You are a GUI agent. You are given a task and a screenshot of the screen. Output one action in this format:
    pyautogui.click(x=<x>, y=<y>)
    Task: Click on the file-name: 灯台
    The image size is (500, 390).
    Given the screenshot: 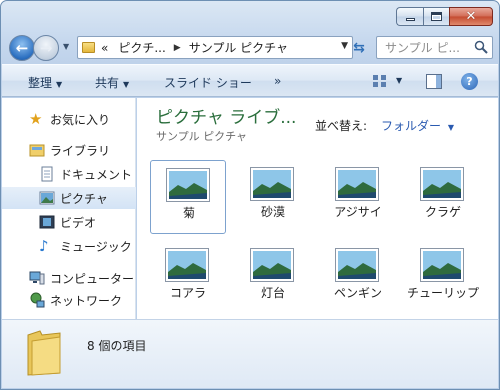 What is the action you would take?
    pyautogui.click(x=272, y=293)
    